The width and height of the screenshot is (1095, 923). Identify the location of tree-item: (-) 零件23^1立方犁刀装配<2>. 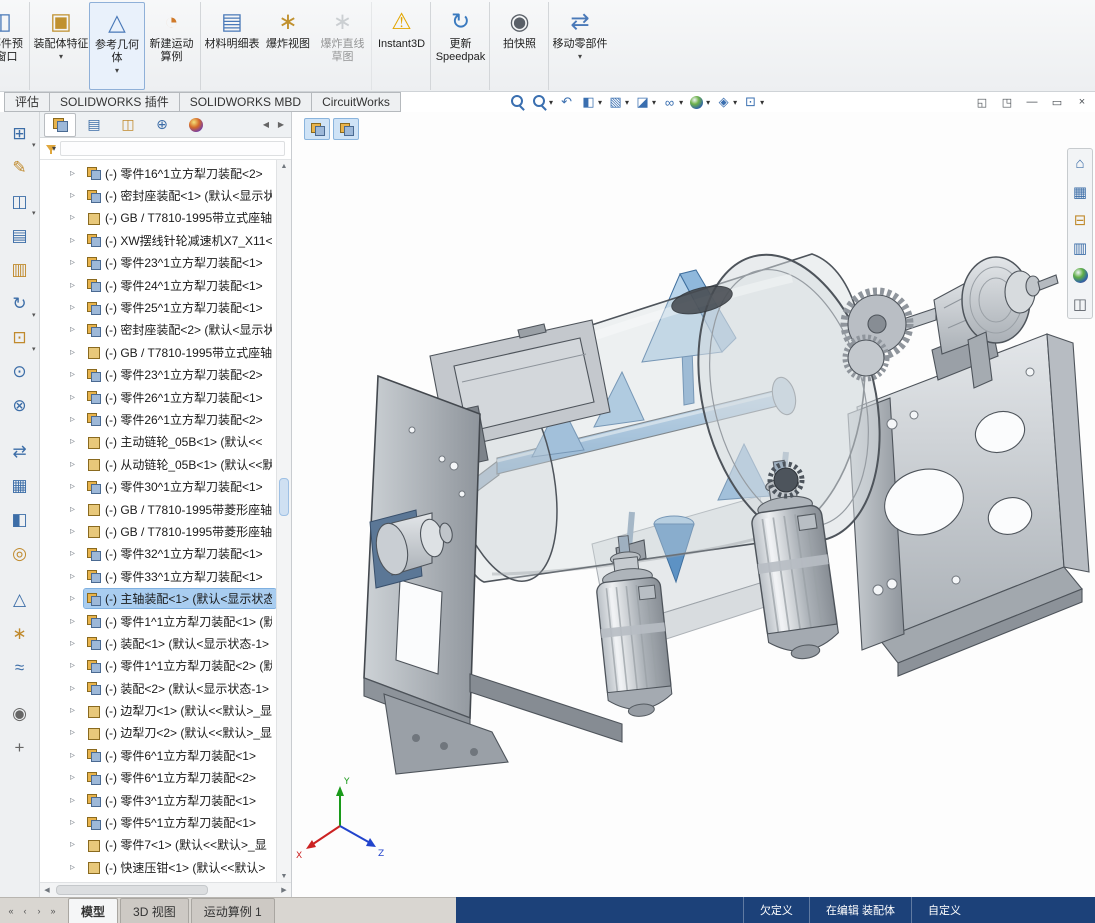
(158, 375).